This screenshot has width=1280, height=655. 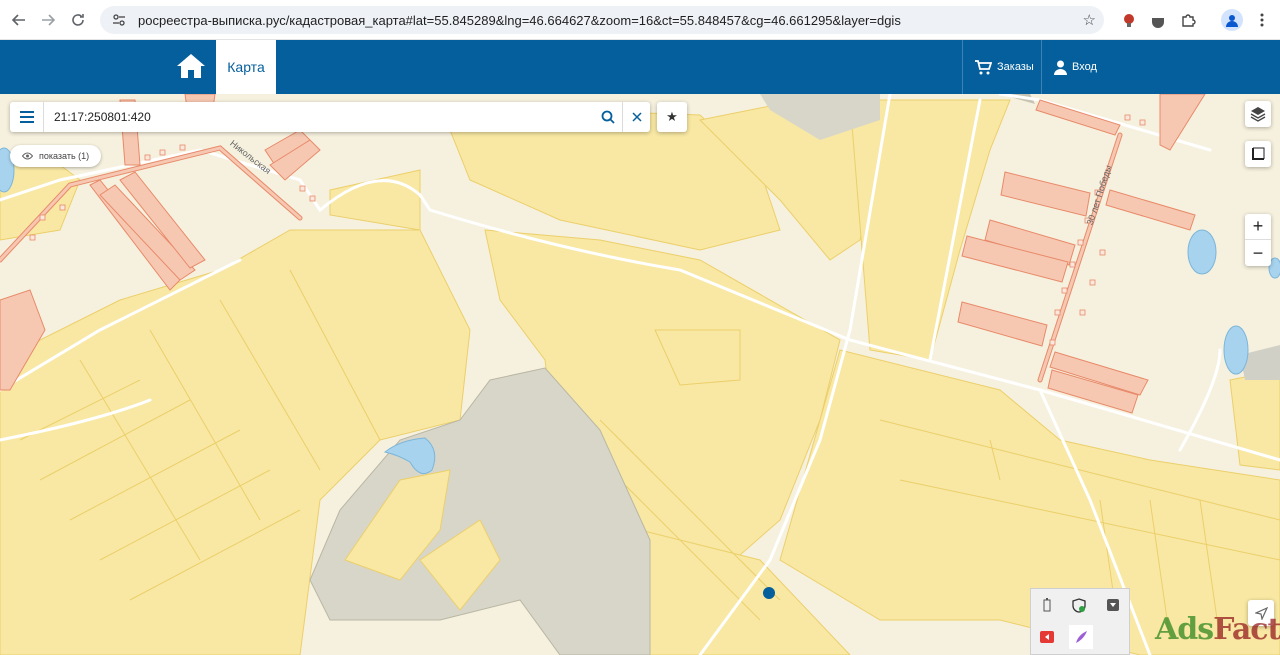 What do you see at coordinates (1015, 67) in the screenshot?
I see `orders-label: Заказы` at bounding box center [1015, 67].